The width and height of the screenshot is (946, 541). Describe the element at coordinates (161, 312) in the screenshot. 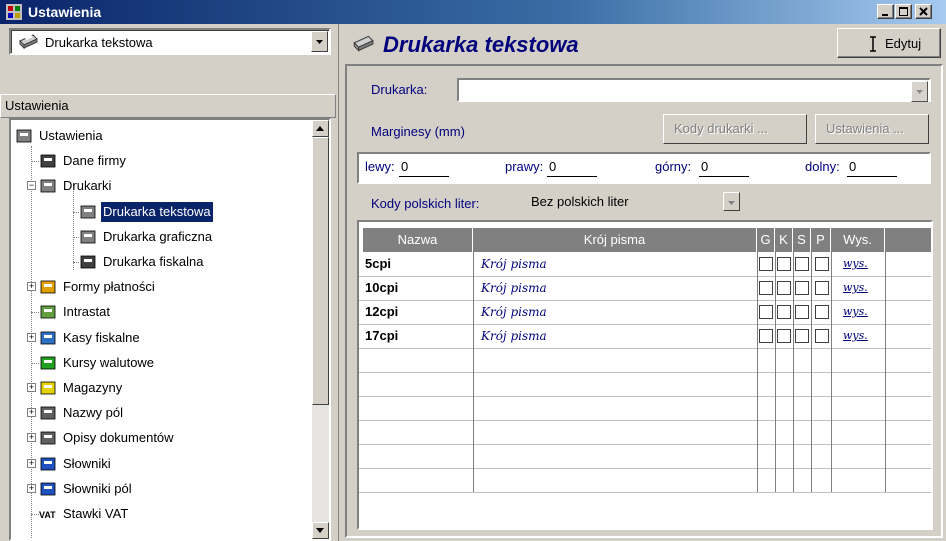

I see `tree-item: Intrastat` at that location.